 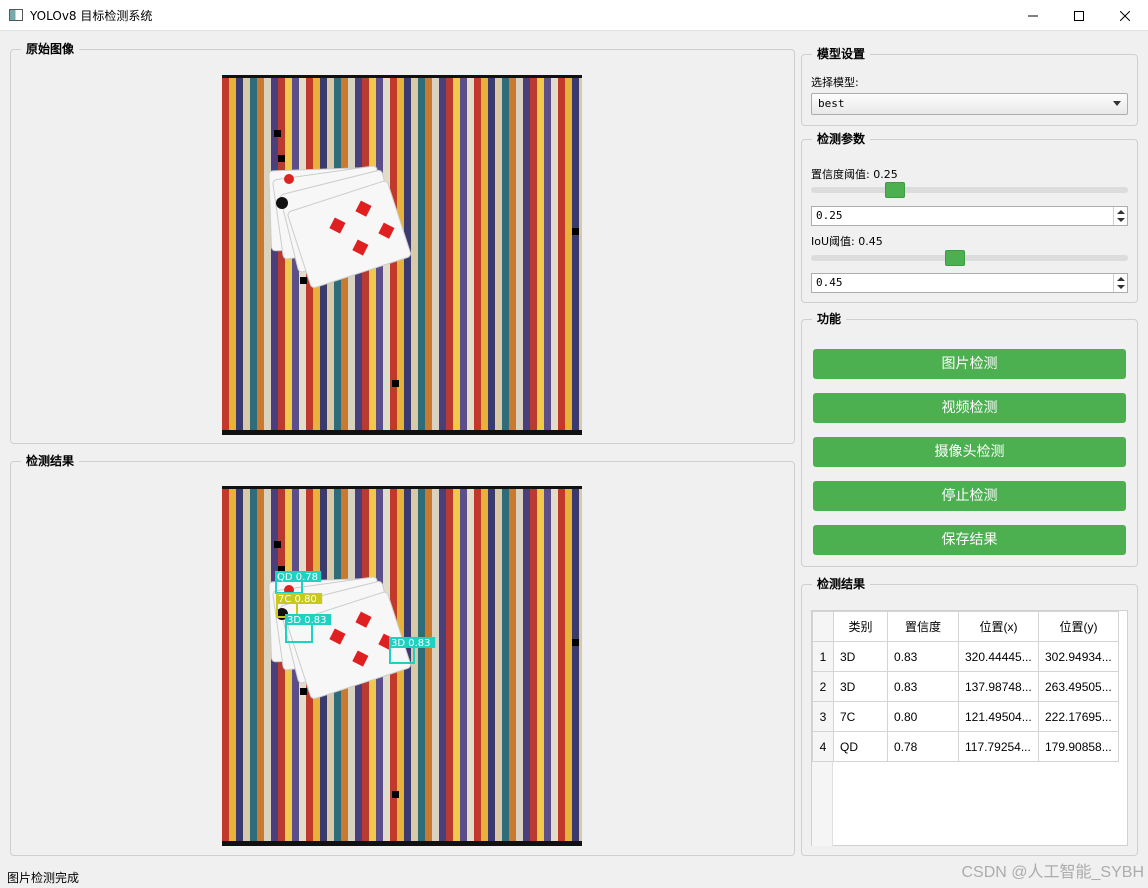 I want to click on iou-spinbox: 0.45, so click(x=969, y=283).